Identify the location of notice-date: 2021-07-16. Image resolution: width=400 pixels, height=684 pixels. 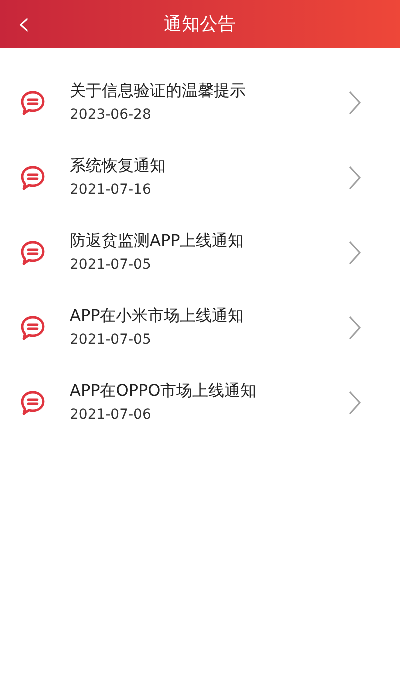
(111, 190).